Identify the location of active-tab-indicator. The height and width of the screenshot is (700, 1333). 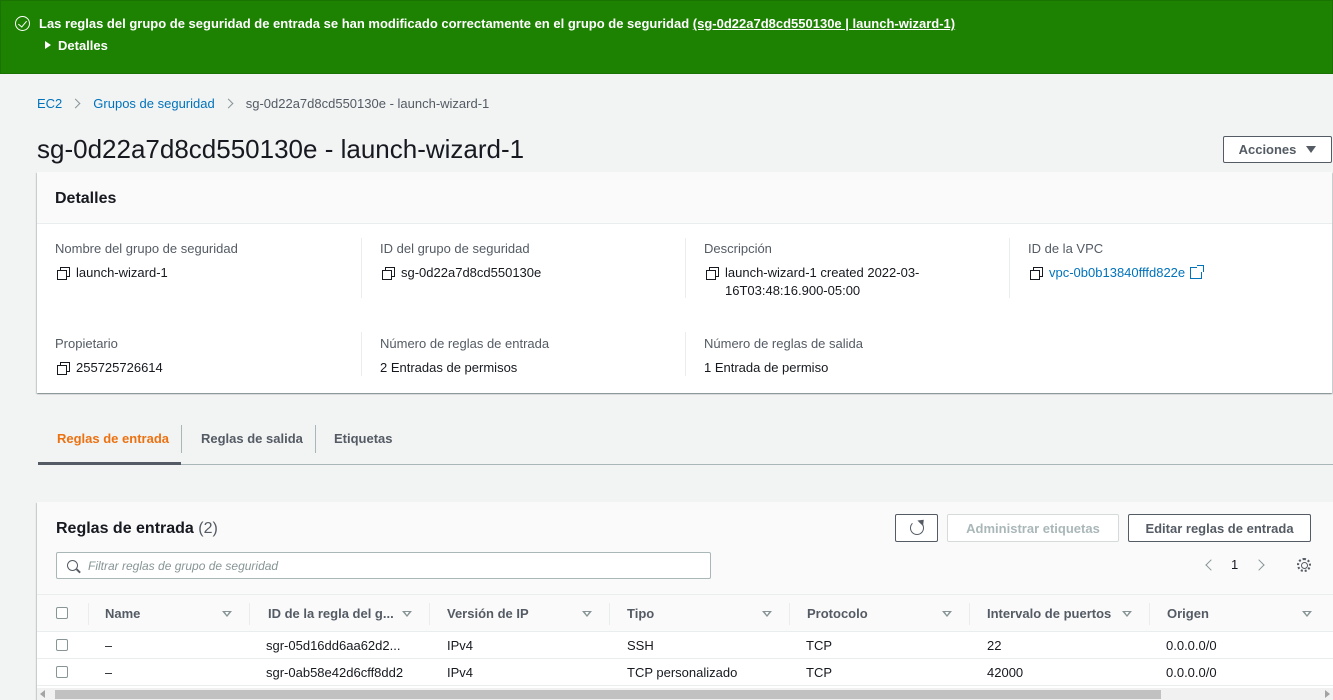
(109, 463).